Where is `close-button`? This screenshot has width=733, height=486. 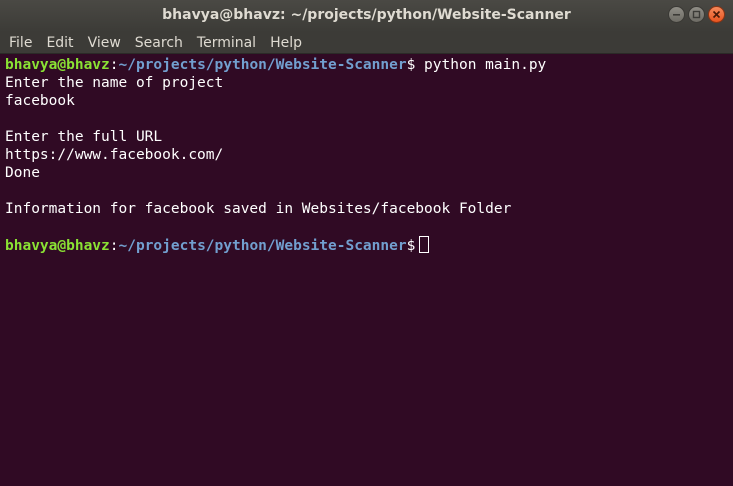
close-button is located at coordinates (716, 14).